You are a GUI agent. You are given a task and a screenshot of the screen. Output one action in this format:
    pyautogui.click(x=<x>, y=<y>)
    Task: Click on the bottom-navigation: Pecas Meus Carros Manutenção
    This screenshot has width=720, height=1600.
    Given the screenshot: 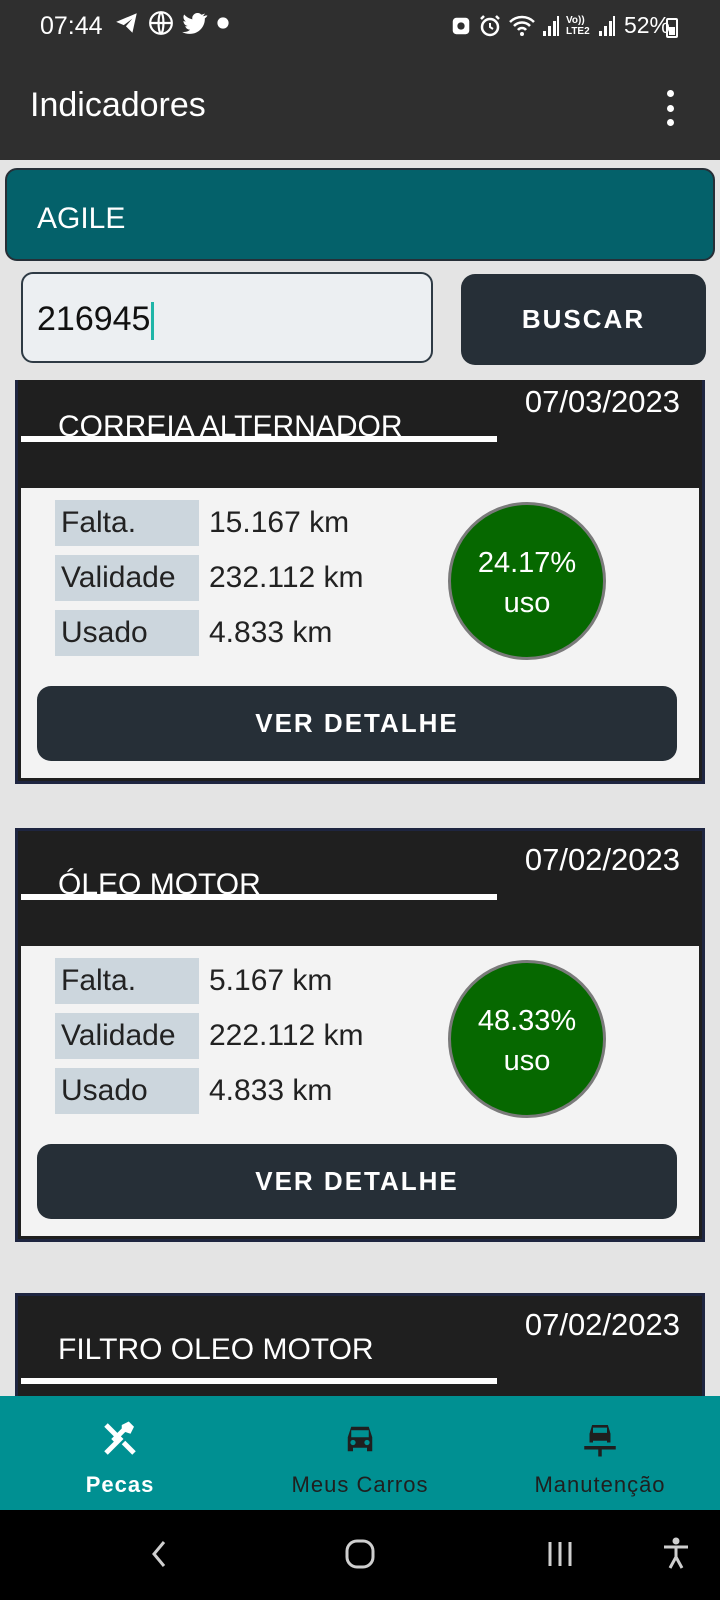 What is the action you would take?
    pyautogui.click(x=360, y=1453)
    